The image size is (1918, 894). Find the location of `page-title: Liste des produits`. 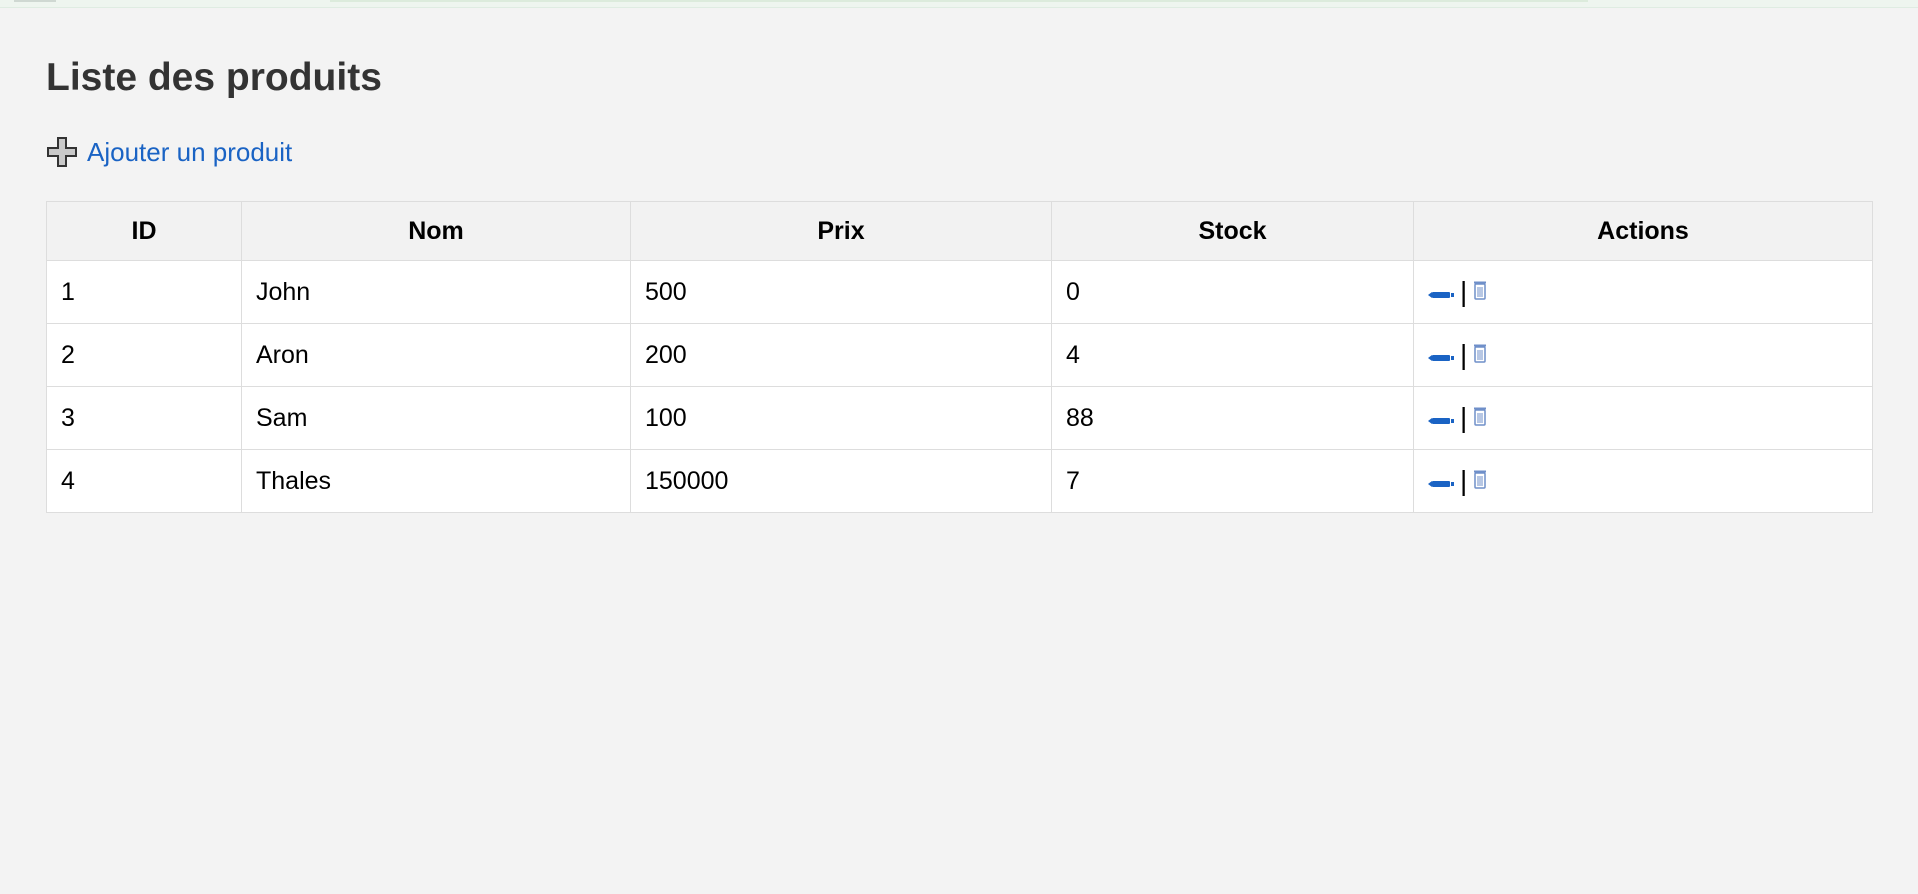

page-title: Liste des produits is located at coordinates (214, 77).